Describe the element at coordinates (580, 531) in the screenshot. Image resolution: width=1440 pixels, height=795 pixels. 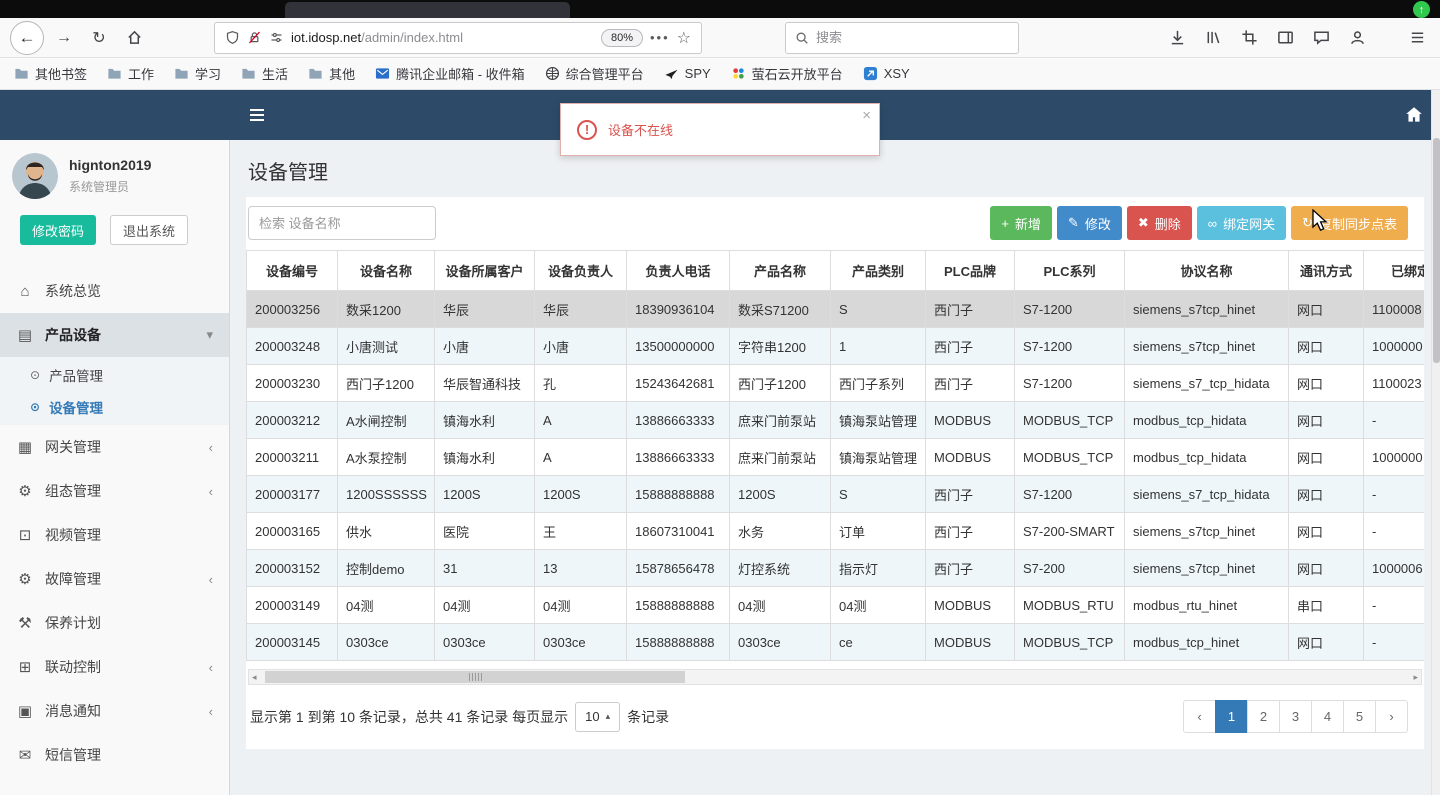
I see `table-cell: 王` at that location.